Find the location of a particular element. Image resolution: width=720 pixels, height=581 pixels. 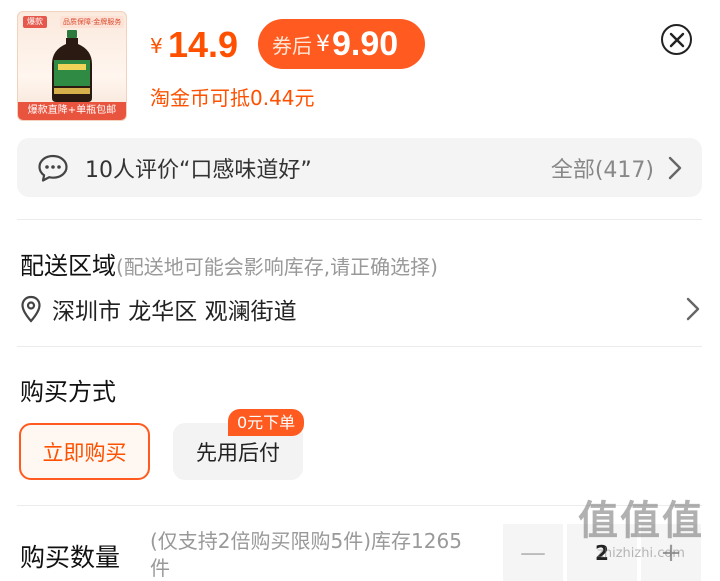

close-icon is located at coordinates (676, 39).